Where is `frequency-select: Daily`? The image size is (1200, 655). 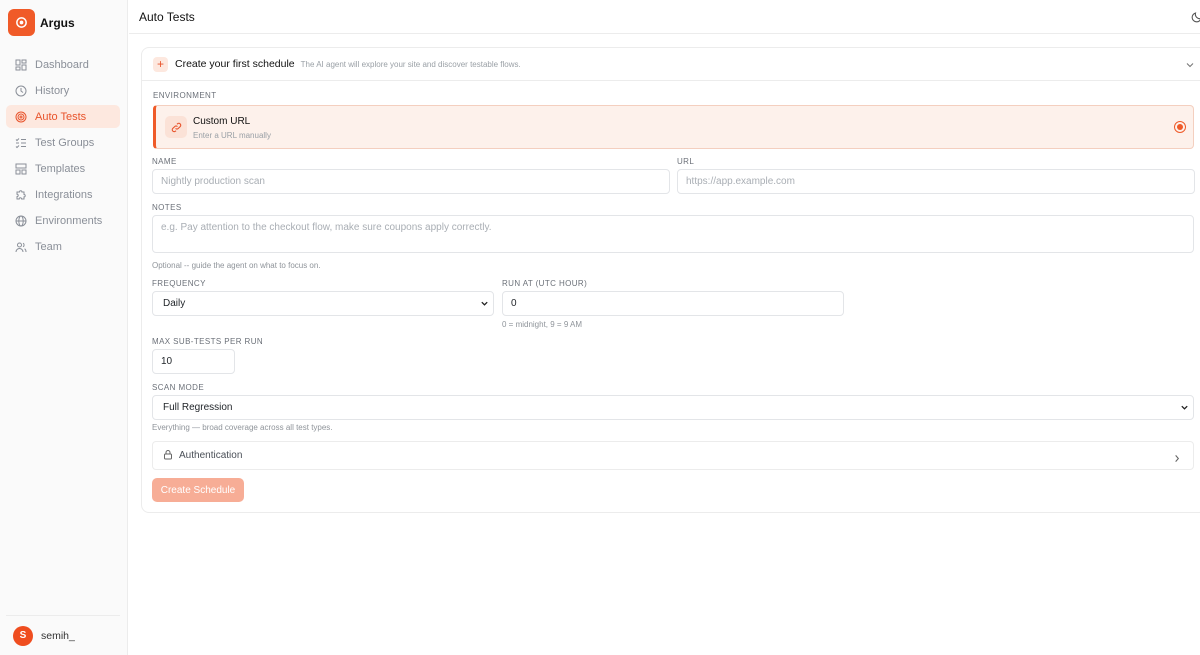 frequency-select: Daily is located at coordinates (323, 303).